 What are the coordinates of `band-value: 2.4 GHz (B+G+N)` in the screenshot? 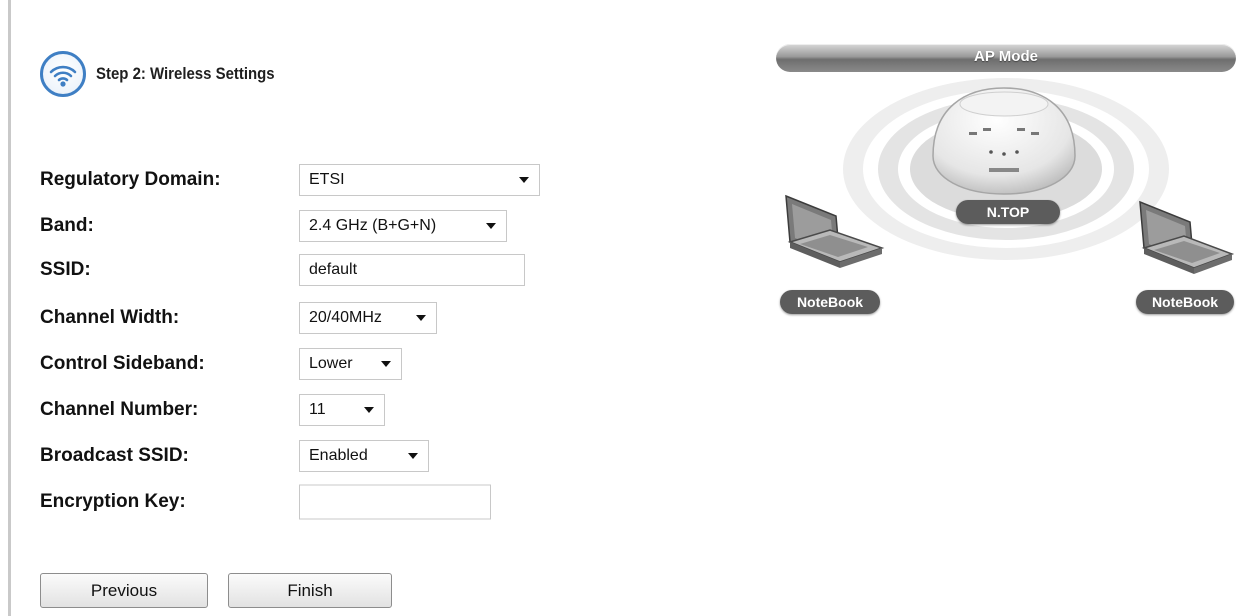 It's located at (373, 225).